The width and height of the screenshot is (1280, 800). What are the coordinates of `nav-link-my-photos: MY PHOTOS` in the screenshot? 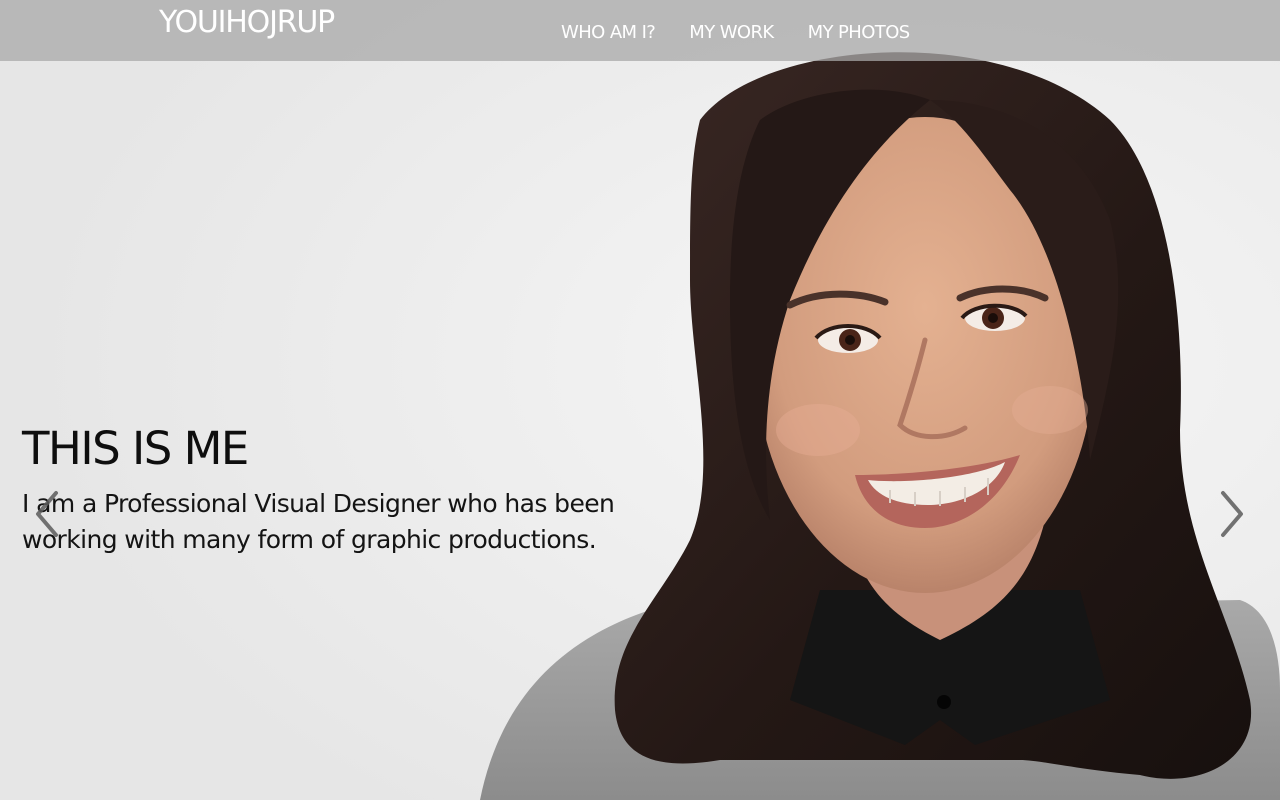 It's located at (859, 32).